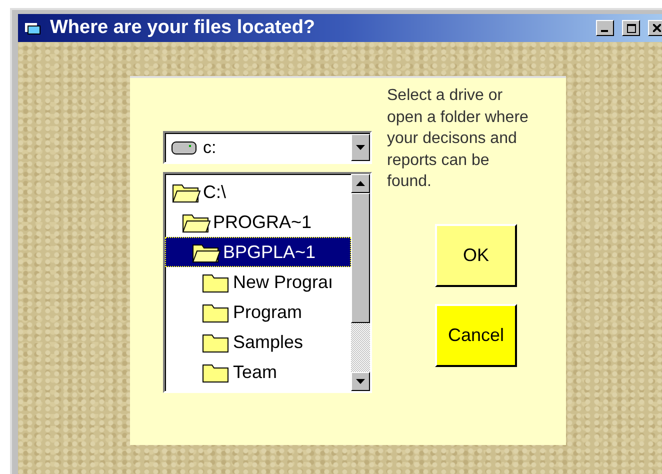  Describe the element at coordinates (605, 28) in the screenshot. I see `minimize-button` at that location.